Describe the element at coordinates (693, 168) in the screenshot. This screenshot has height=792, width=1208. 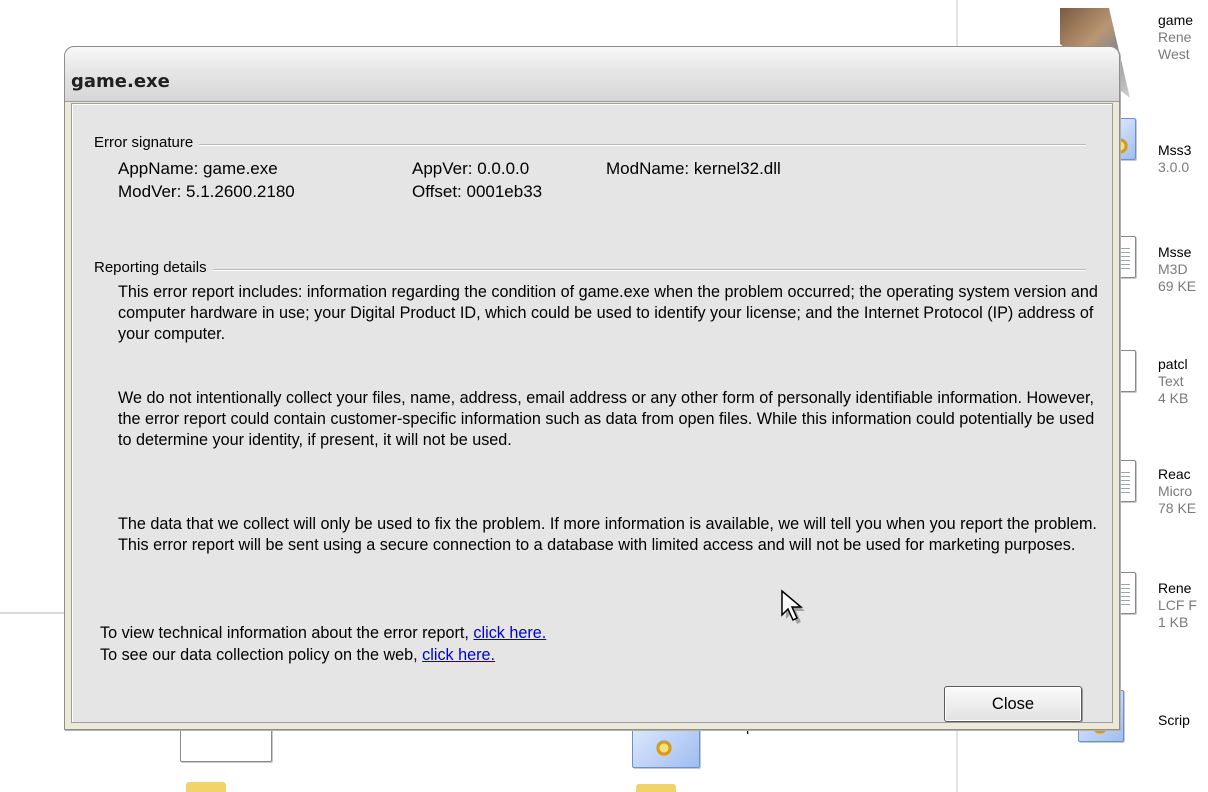
I see `module-name: ModName: kernel32.dll` at that location.